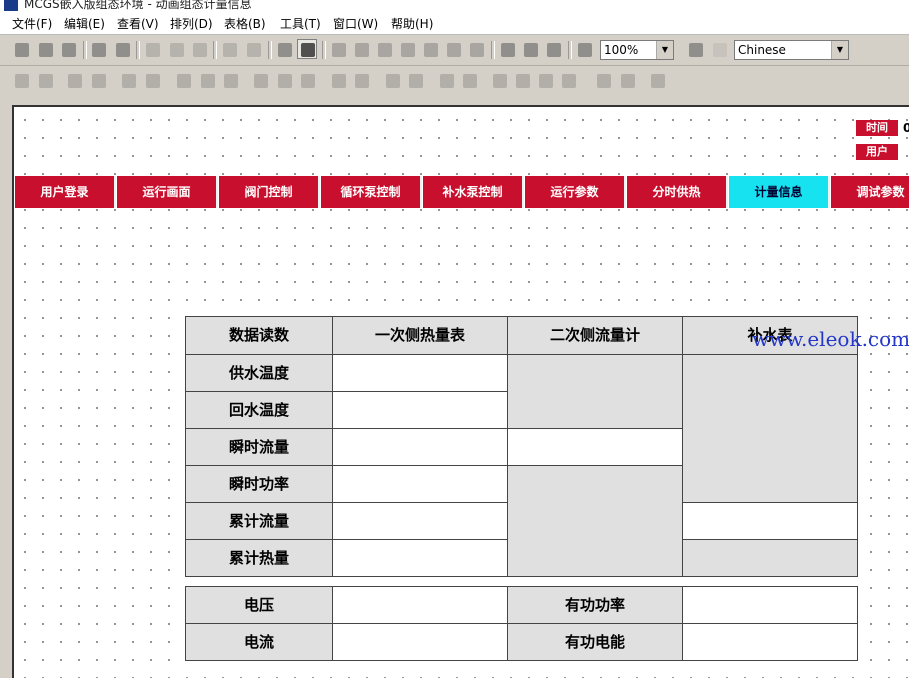  Describe the element at coordinates (553, 49) in the screenshot. I see `download-icon` at that location.